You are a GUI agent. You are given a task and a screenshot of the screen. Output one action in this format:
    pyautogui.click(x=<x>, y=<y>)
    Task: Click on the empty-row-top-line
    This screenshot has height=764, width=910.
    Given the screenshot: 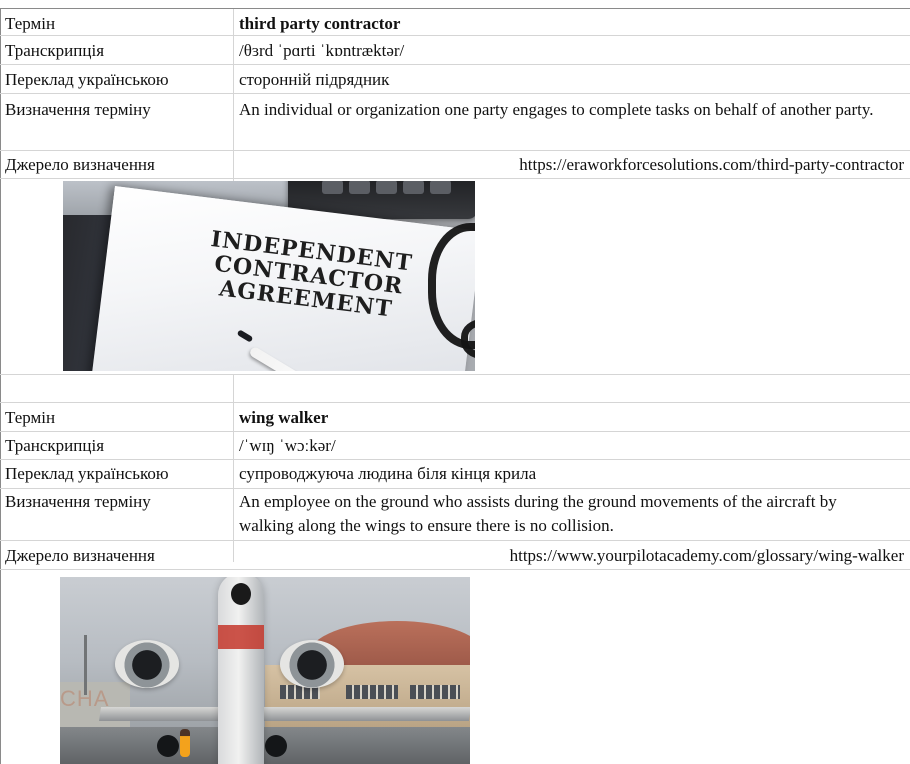 What is the action you would take?
    pyautogui.click(x=455, y=374)
    